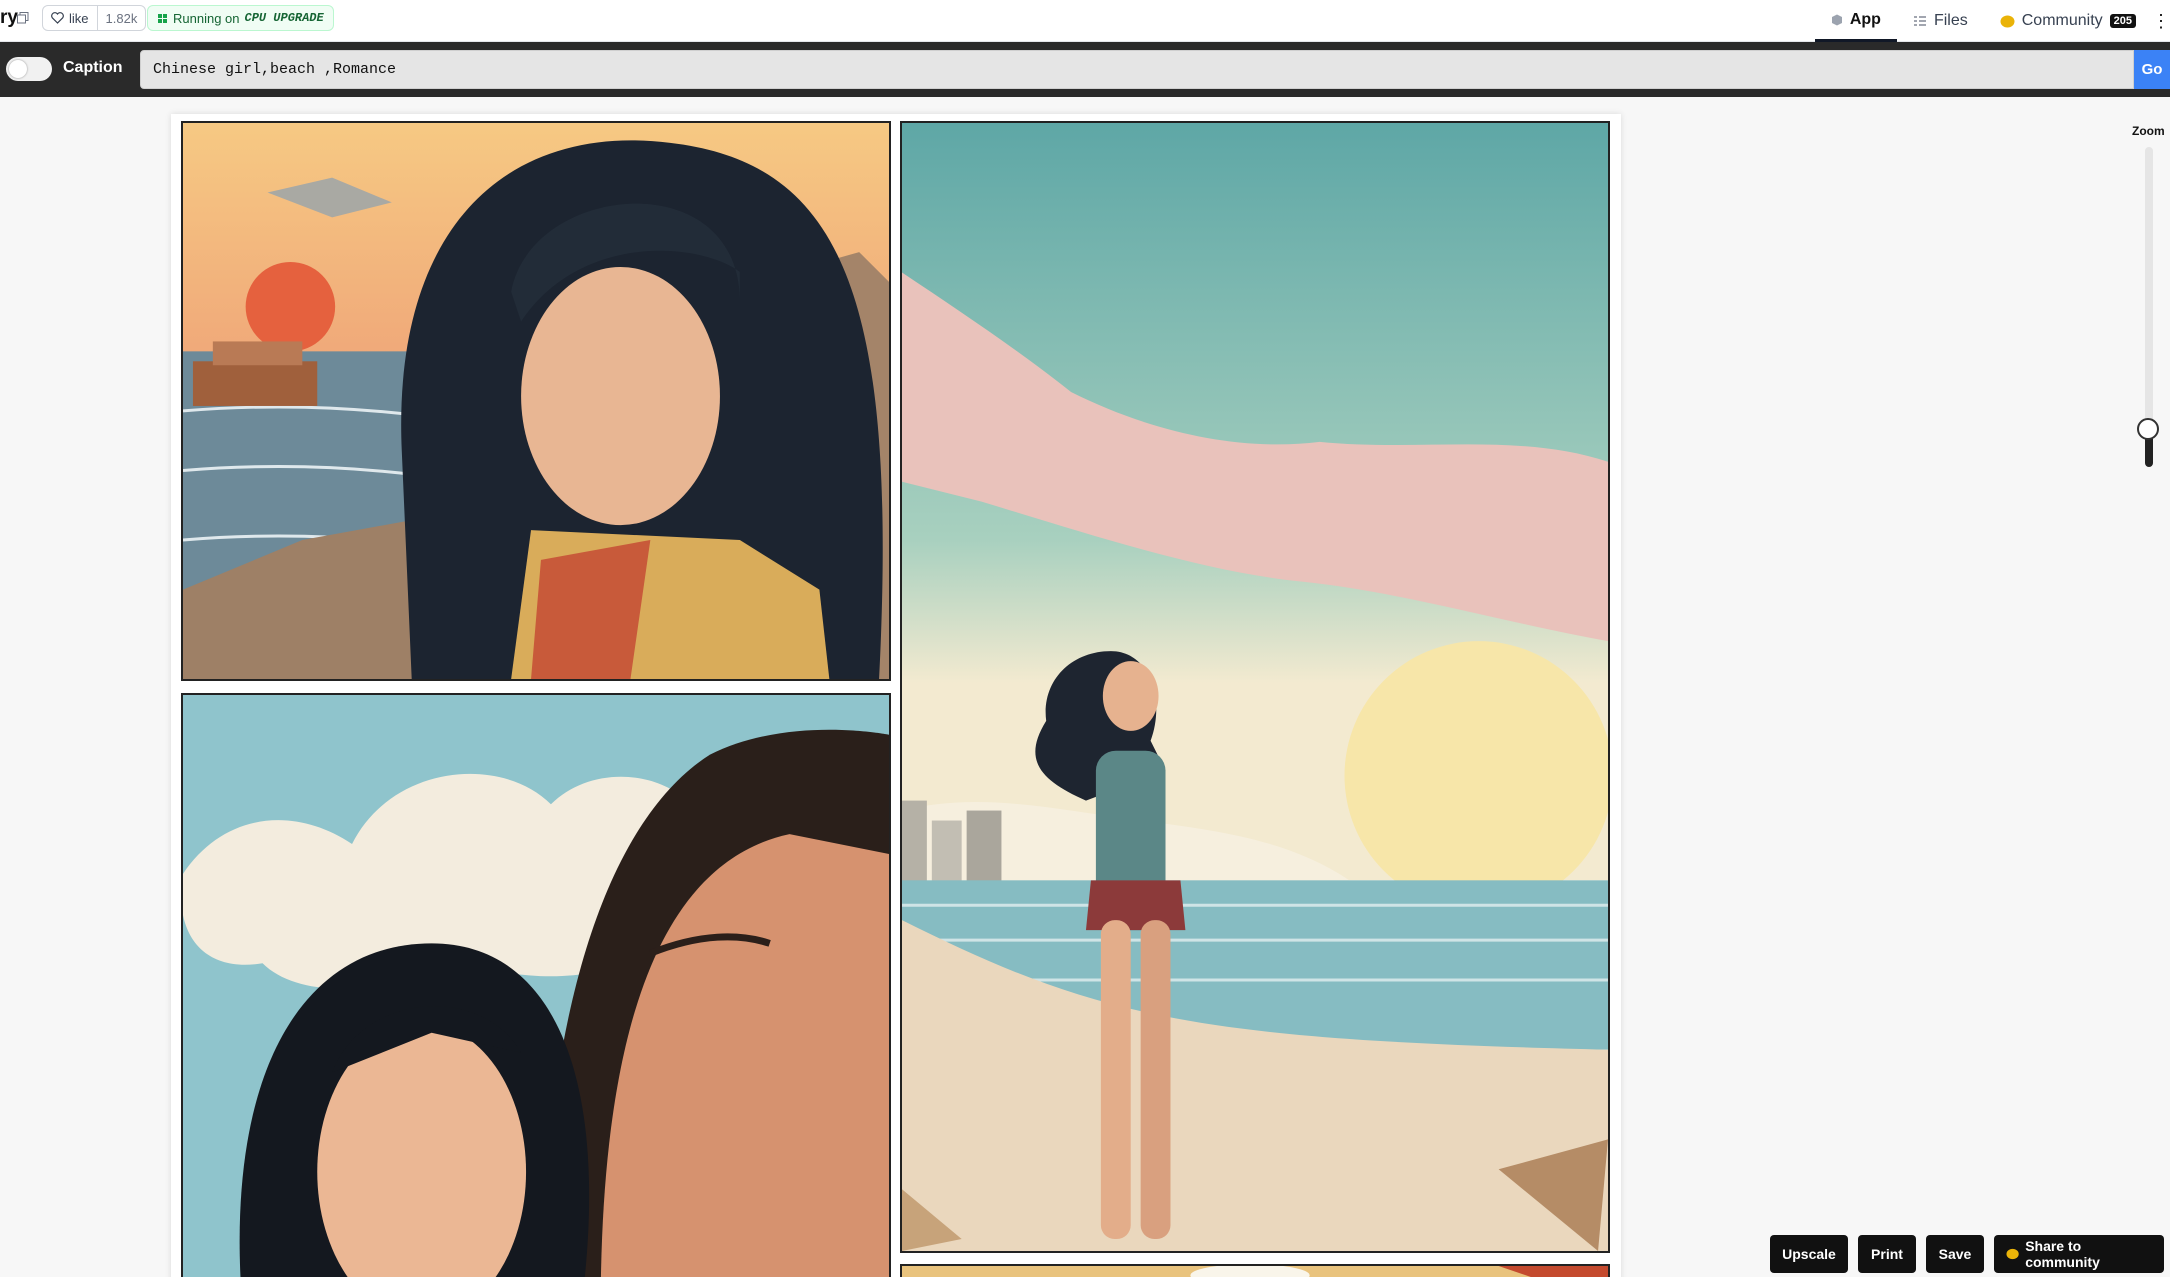  Describe the element at coordinates (1085, 21) in the screenshot. I see `top-bar: ry like 1.82k Running on CPU UPGRADE App` at that location.